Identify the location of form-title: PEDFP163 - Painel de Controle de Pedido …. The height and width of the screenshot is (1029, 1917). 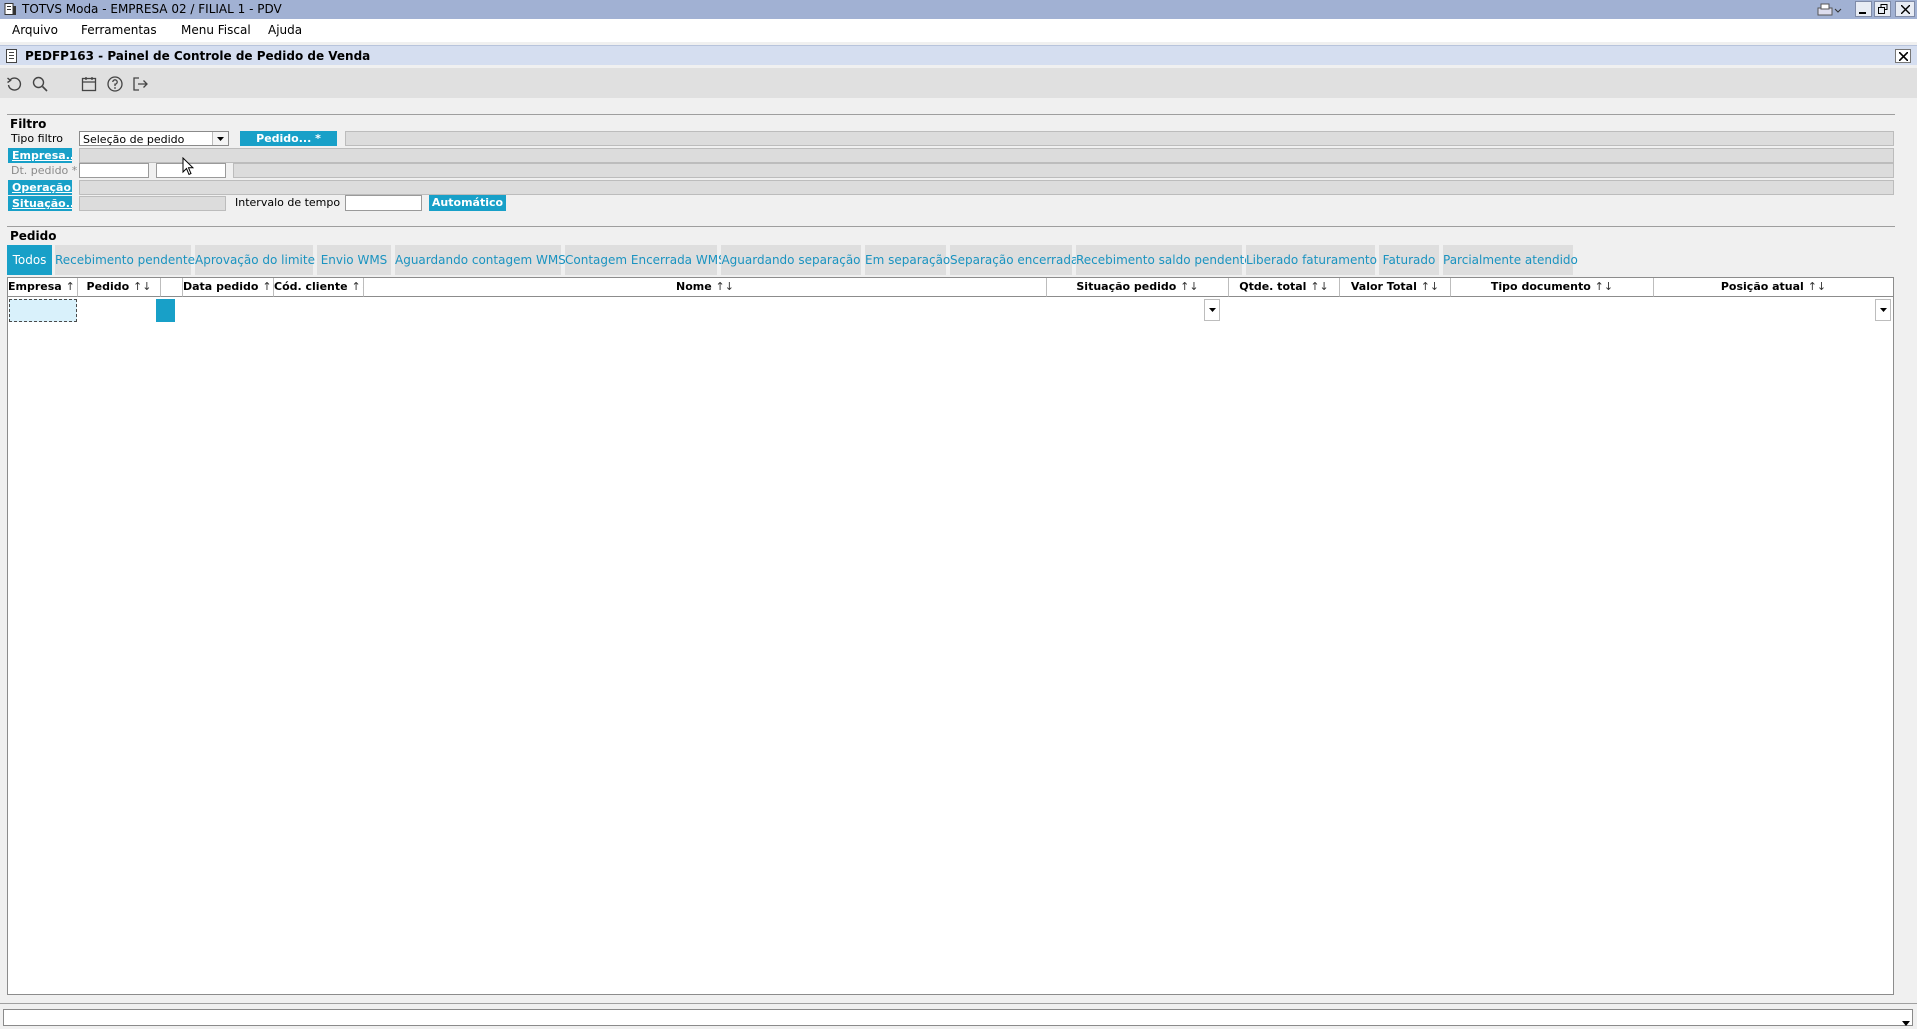
(198, 56).